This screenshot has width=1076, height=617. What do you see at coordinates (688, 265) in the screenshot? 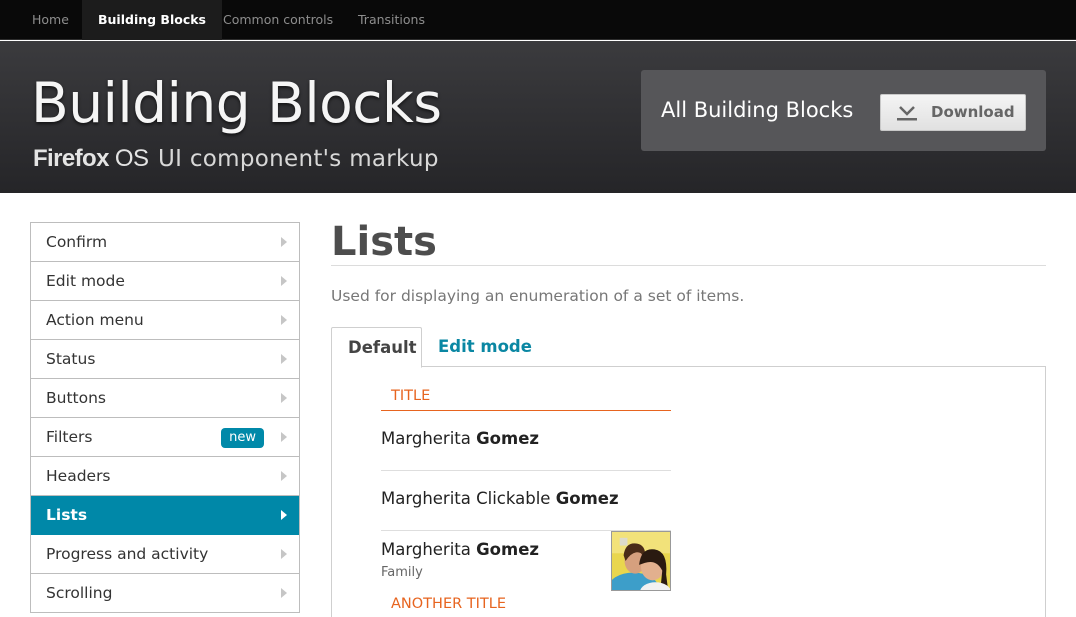
I see `title-divider` at bounding box center [688, 265].